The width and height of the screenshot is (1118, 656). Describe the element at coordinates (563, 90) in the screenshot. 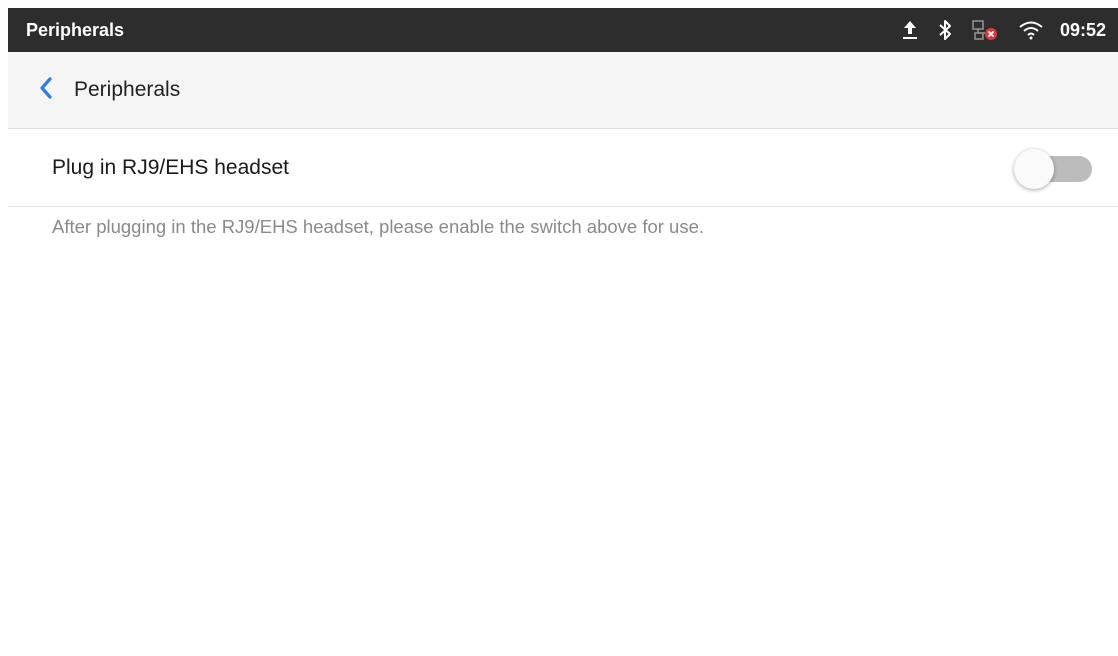

I see `app-bar: Peripherals` at that location.